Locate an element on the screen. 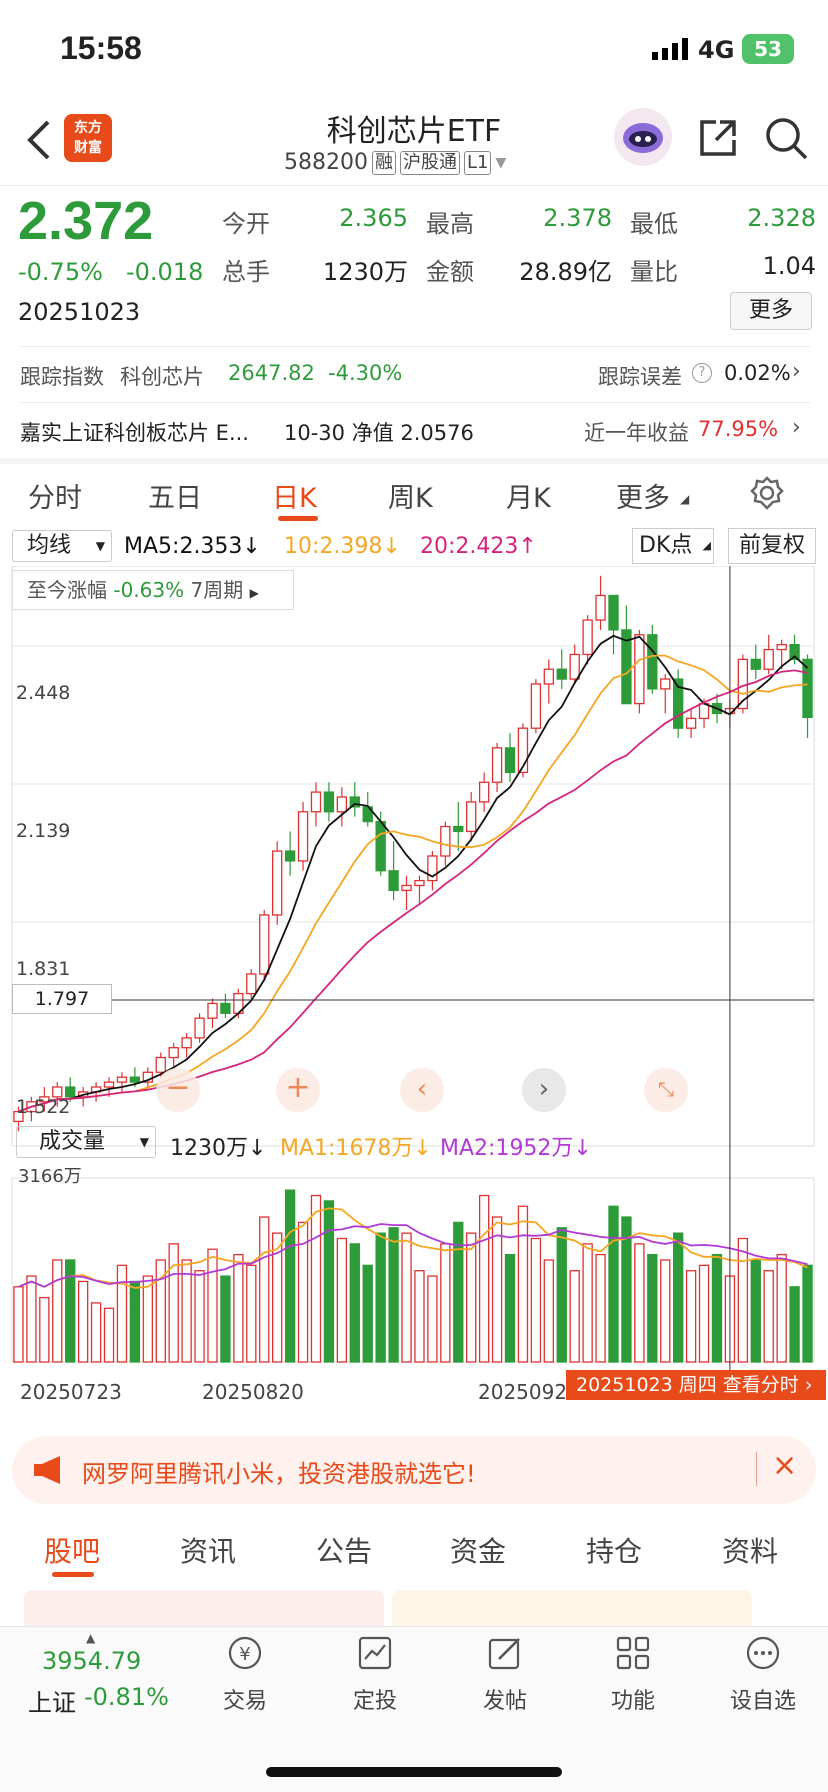 Image resolution: width=828 pixels, height=1792 pixels. crosshair-date-label: 20251023 周四 查看分时 › is located at coordinates (696, 1385).